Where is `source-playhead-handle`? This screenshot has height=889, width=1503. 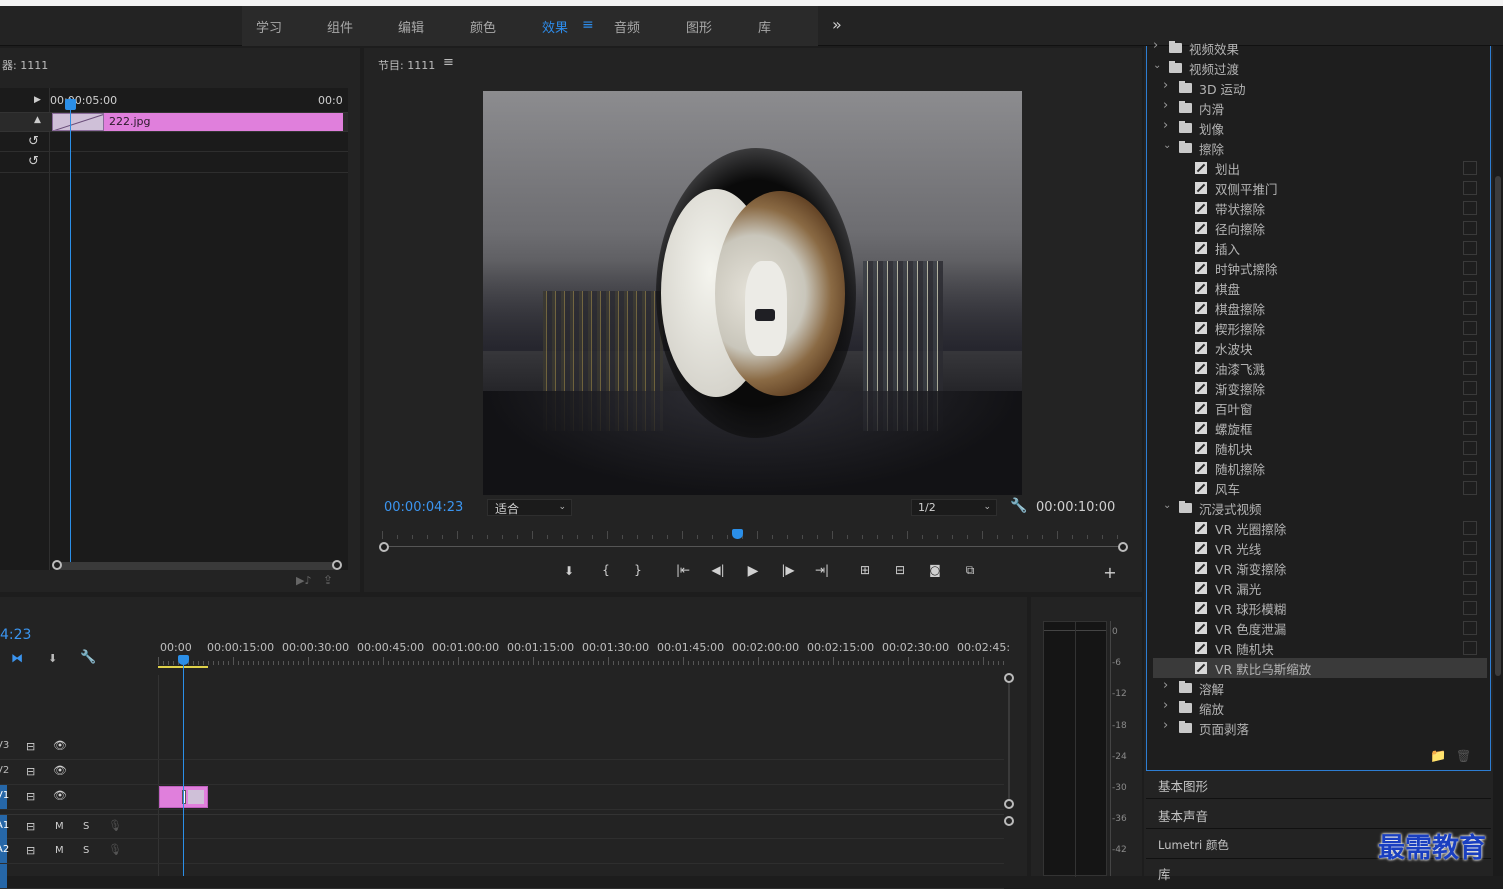 source-playhead-handle is located at coordinates (70, 104).